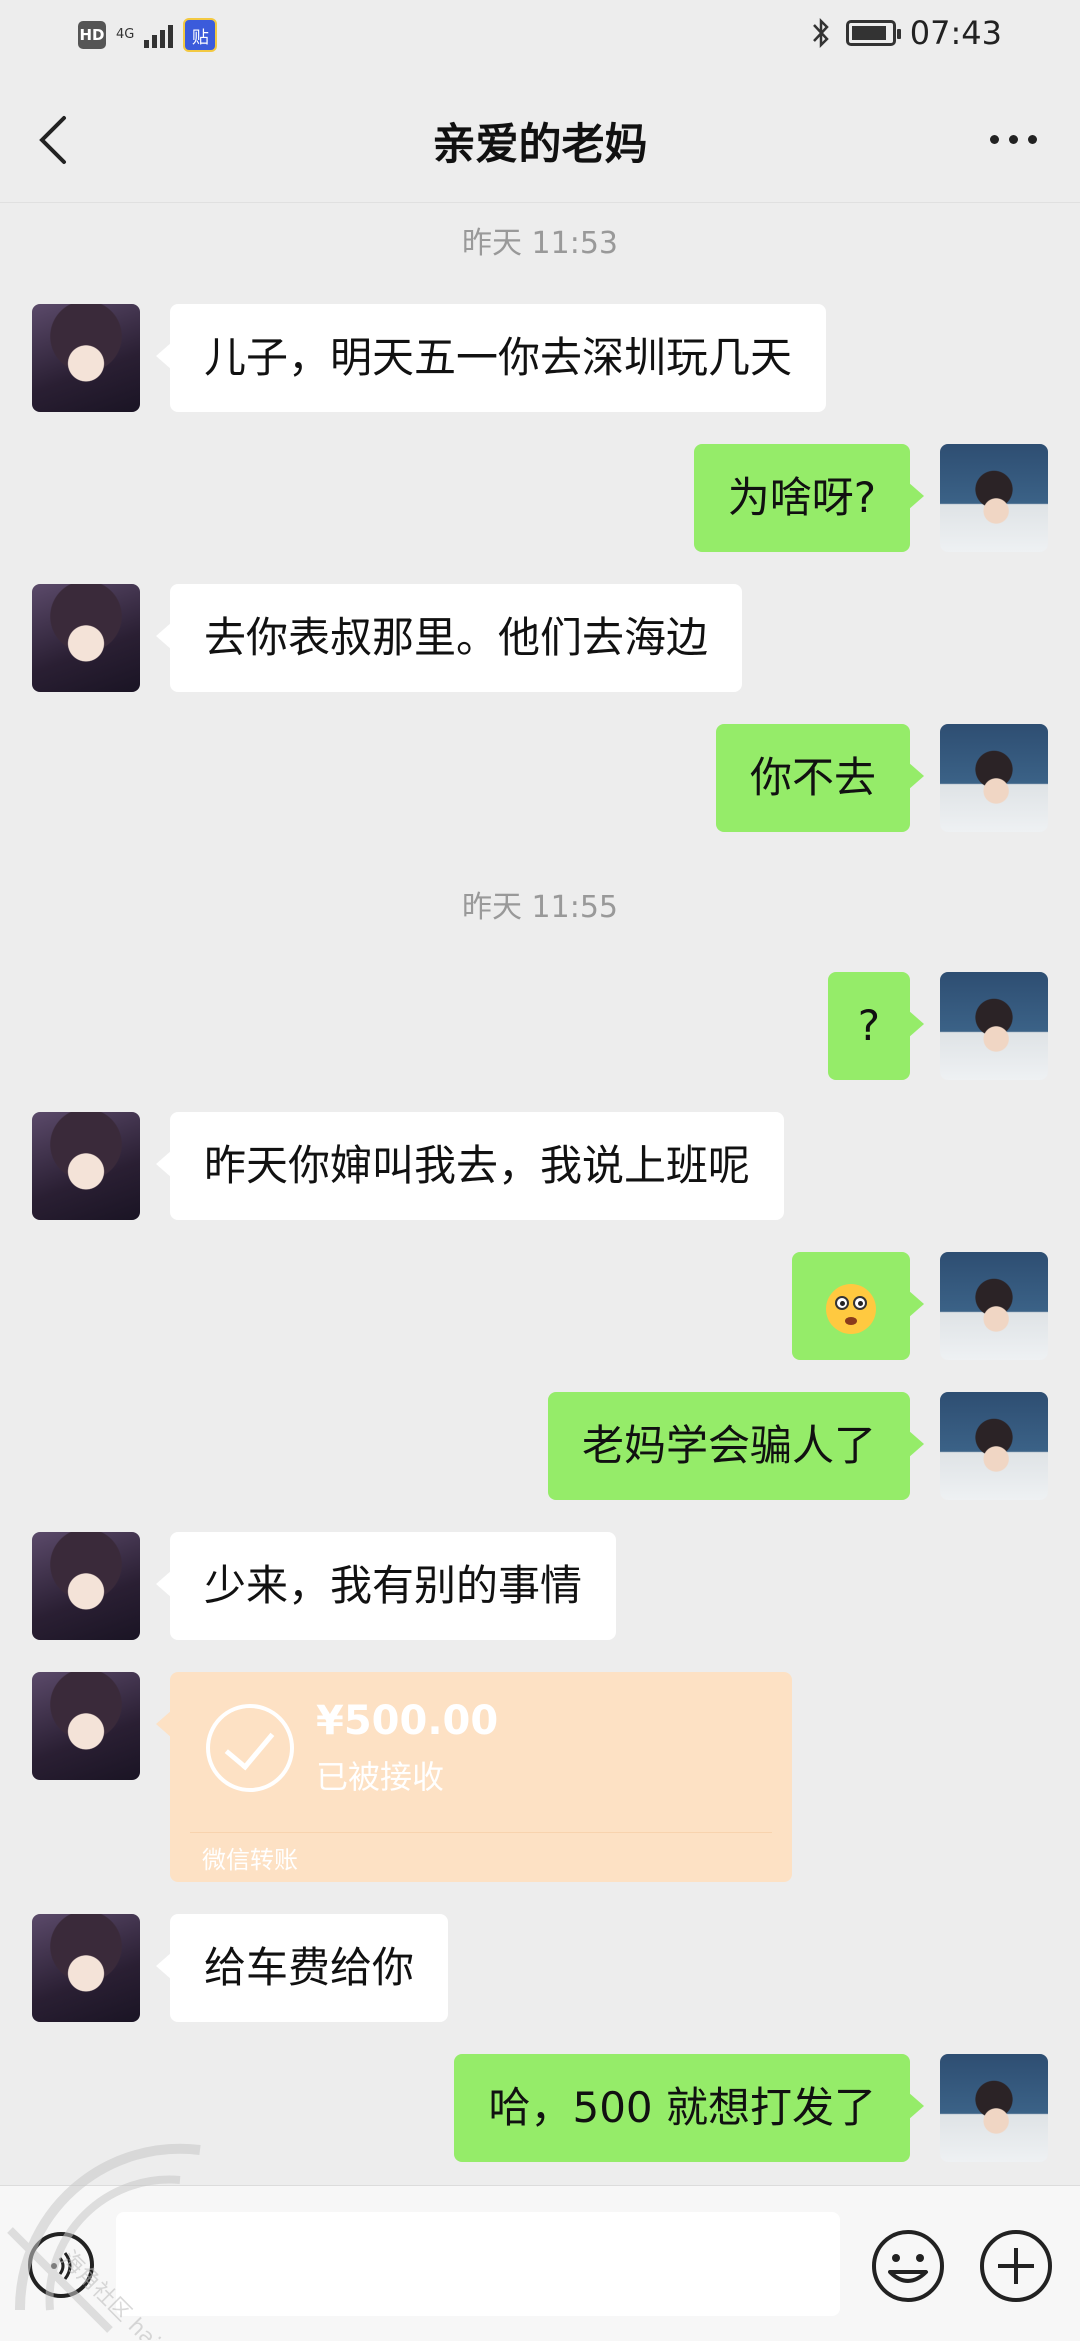  What do you see at coordinates (481, 1832) in the screenshot?
I see `transfer-divider` at bounding box center [481, 1832].